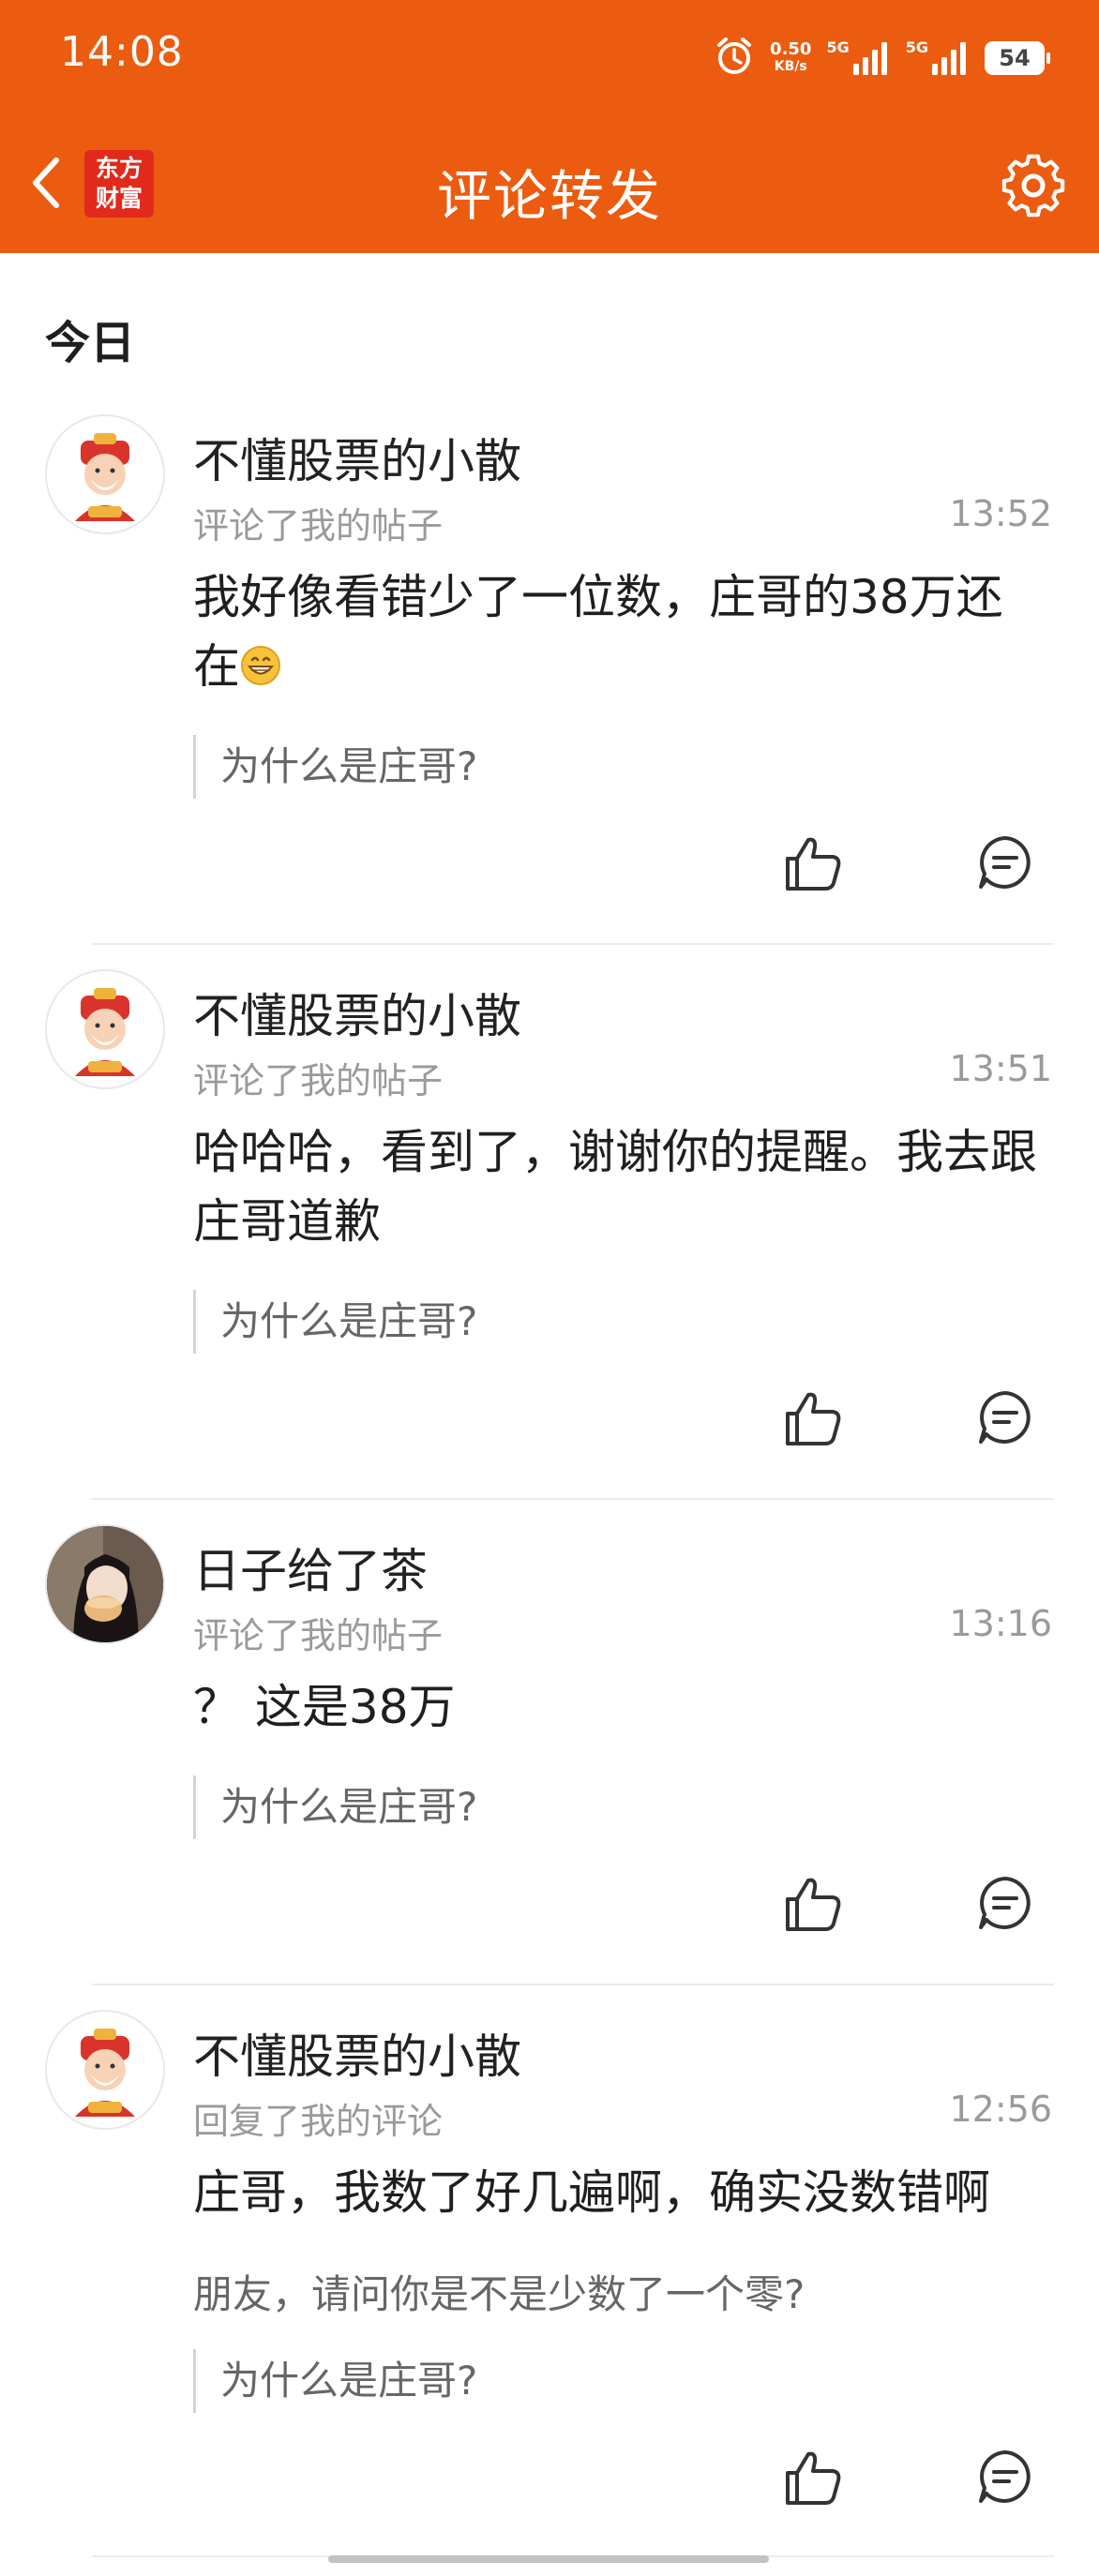  What do you see at coordinates (499, 2291) in the screenshot?
I see `replied-comment: 朋友，请问你是不是少数了一个零?` at bounding box center [499, 2291].